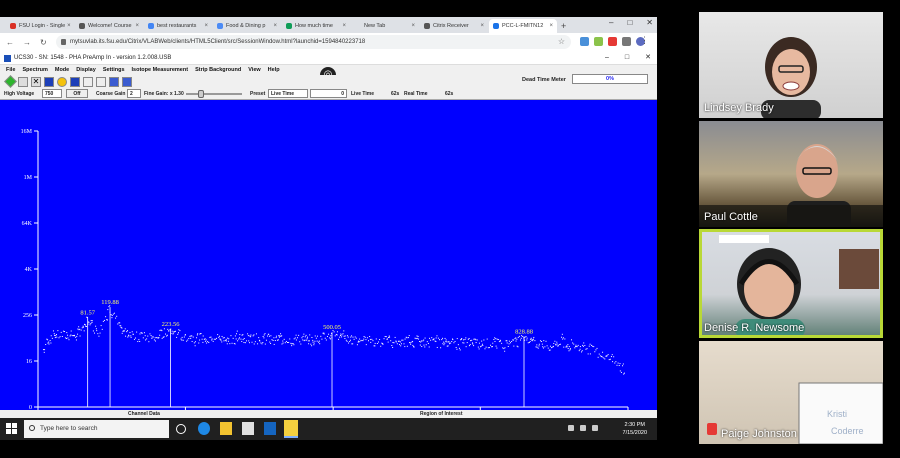 The height and width of the screenshot is (458, 900). I want to click on high-voltage-input: 750, so click(52, 93).